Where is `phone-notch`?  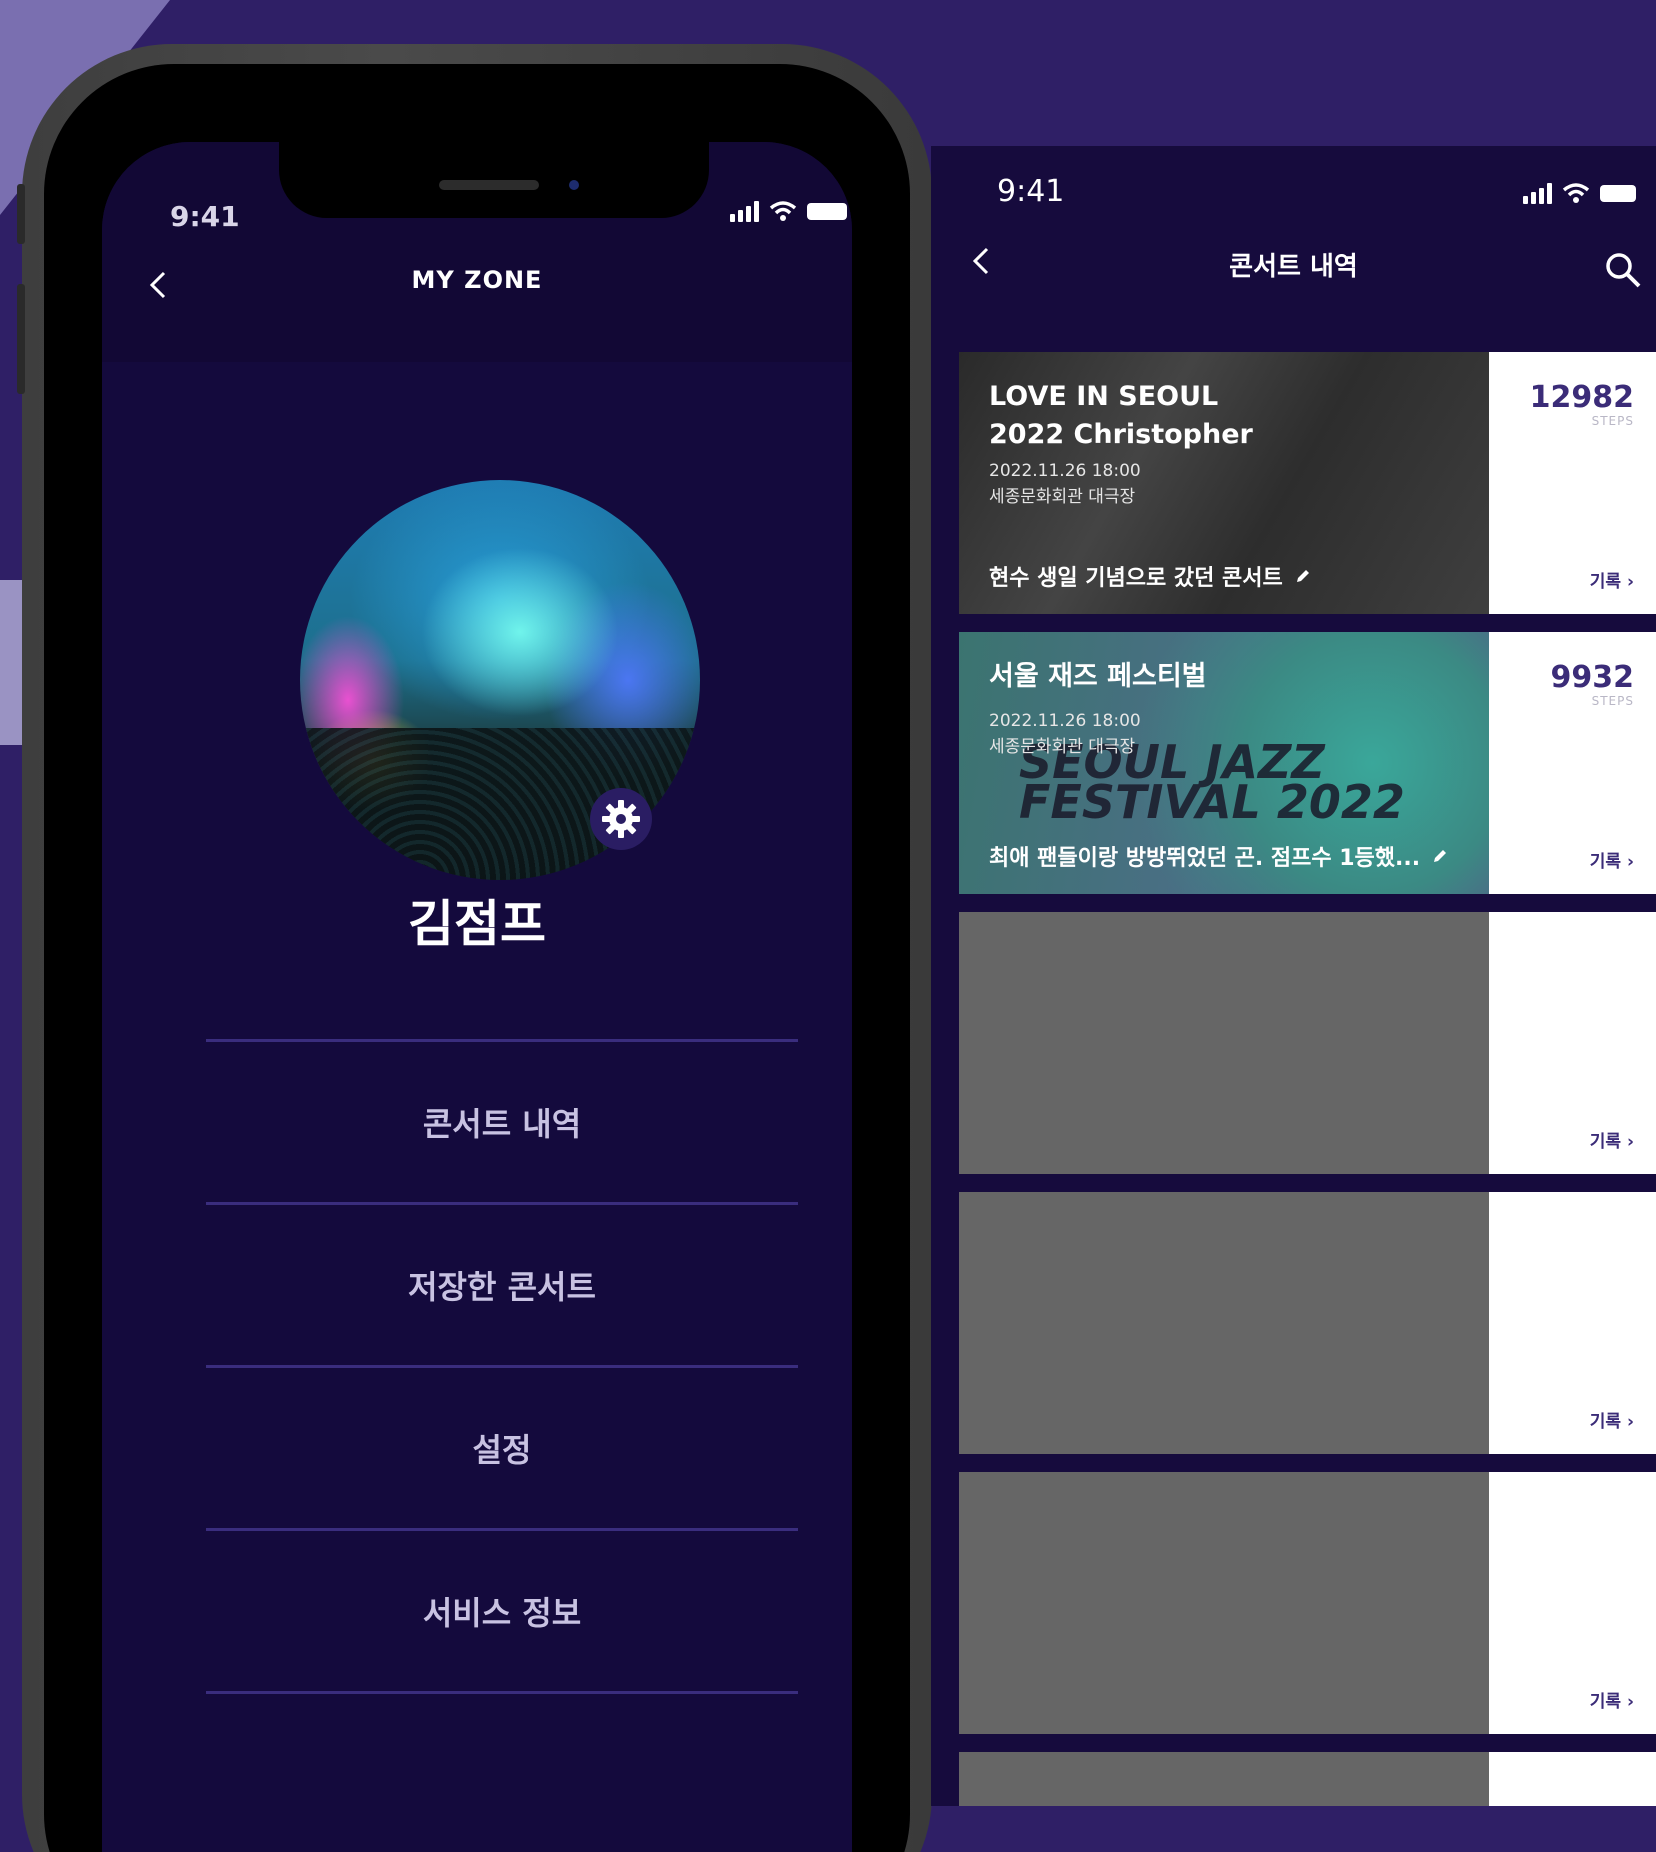
phone-notch is located at coordinates (494, 172).